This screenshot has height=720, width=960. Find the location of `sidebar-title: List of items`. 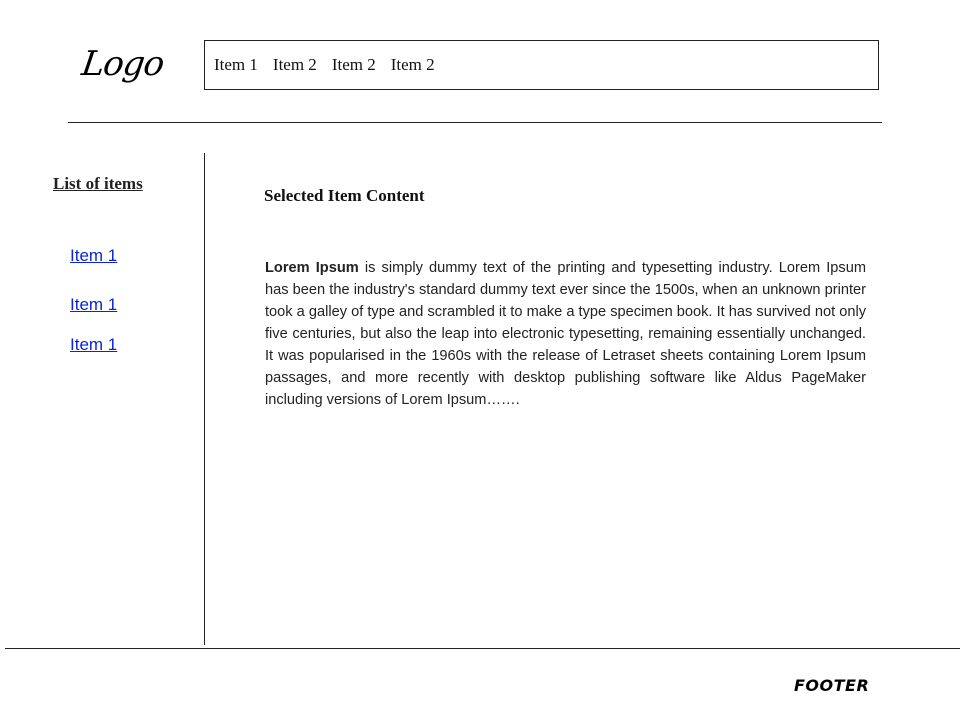

sidebar-title: List of items is located at coordinates (98, 183).